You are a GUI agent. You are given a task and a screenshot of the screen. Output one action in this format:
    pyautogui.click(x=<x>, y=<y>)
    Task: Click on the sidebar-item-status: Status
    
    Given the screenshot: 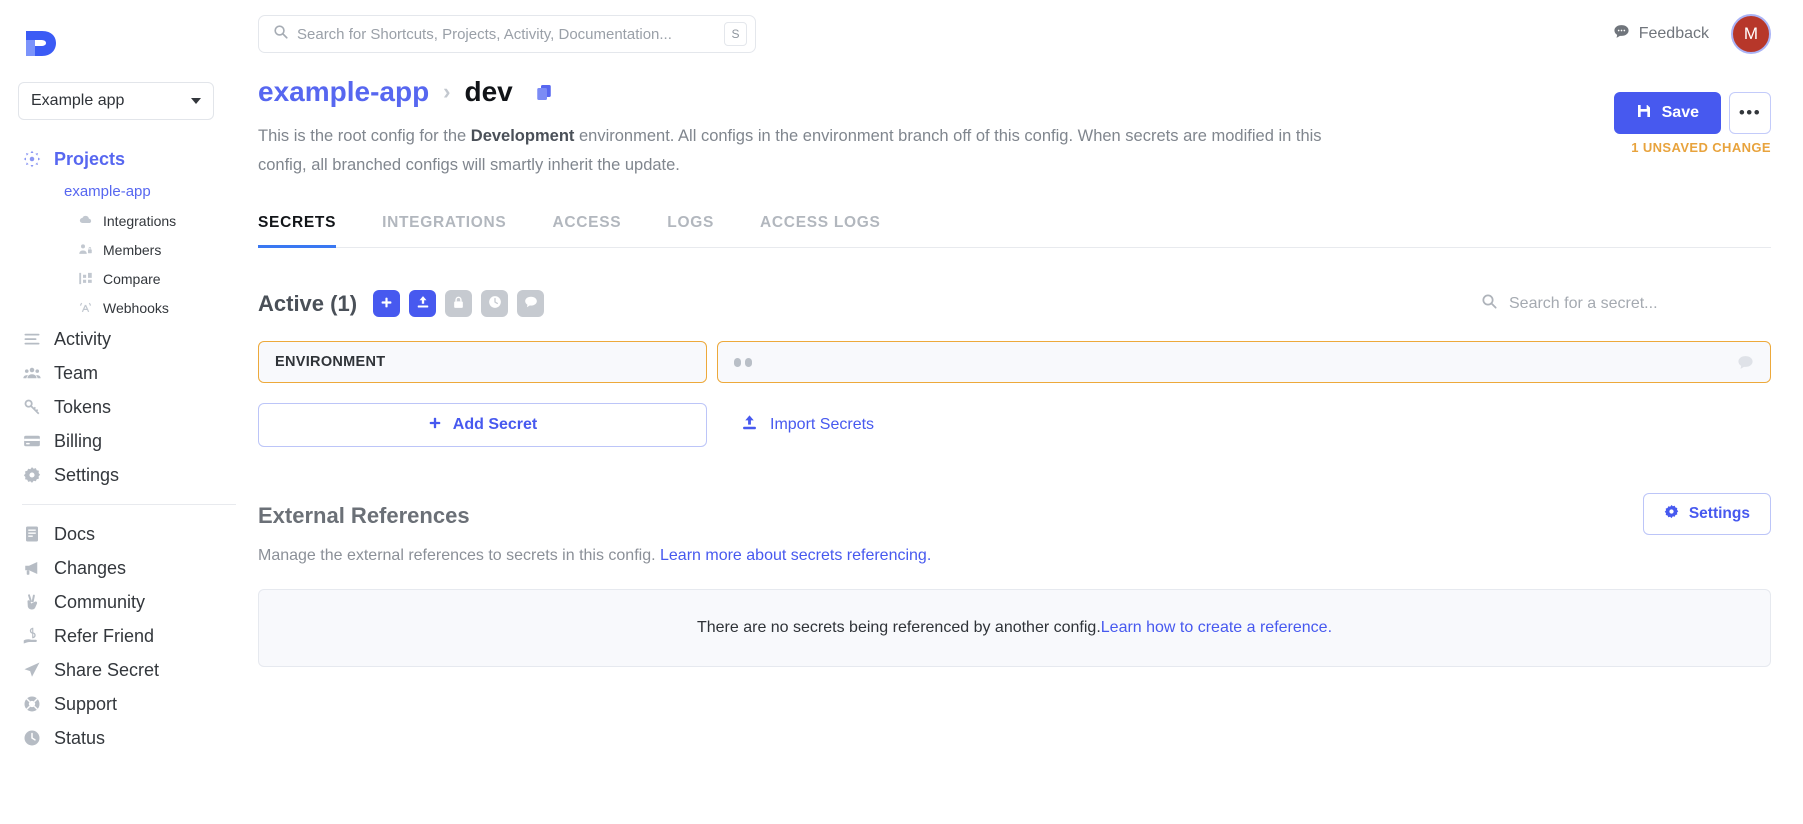 What is the action you would take?
    pyautogui.click(x=129, y=738)
    